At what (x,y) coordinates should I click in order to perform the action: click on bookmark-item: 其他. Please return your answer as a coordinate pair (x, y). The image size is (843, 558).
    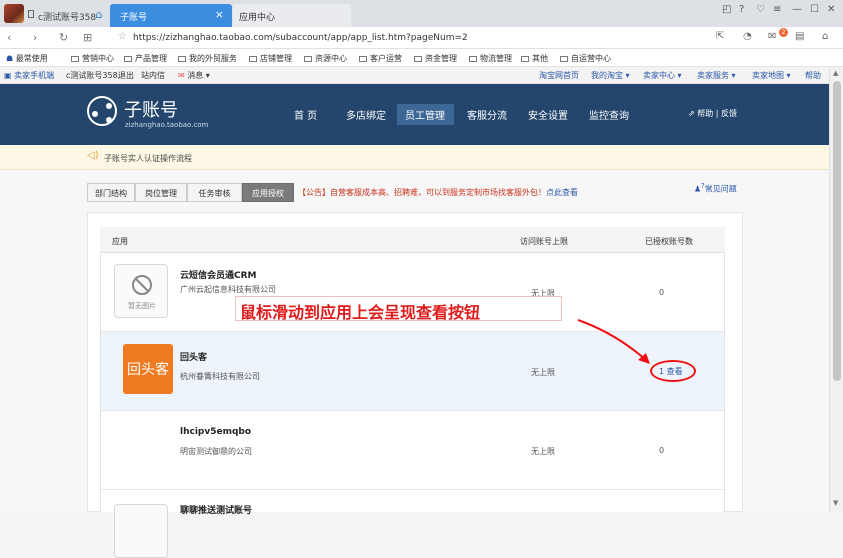
    Looking at the image, I should click on (534, 58).